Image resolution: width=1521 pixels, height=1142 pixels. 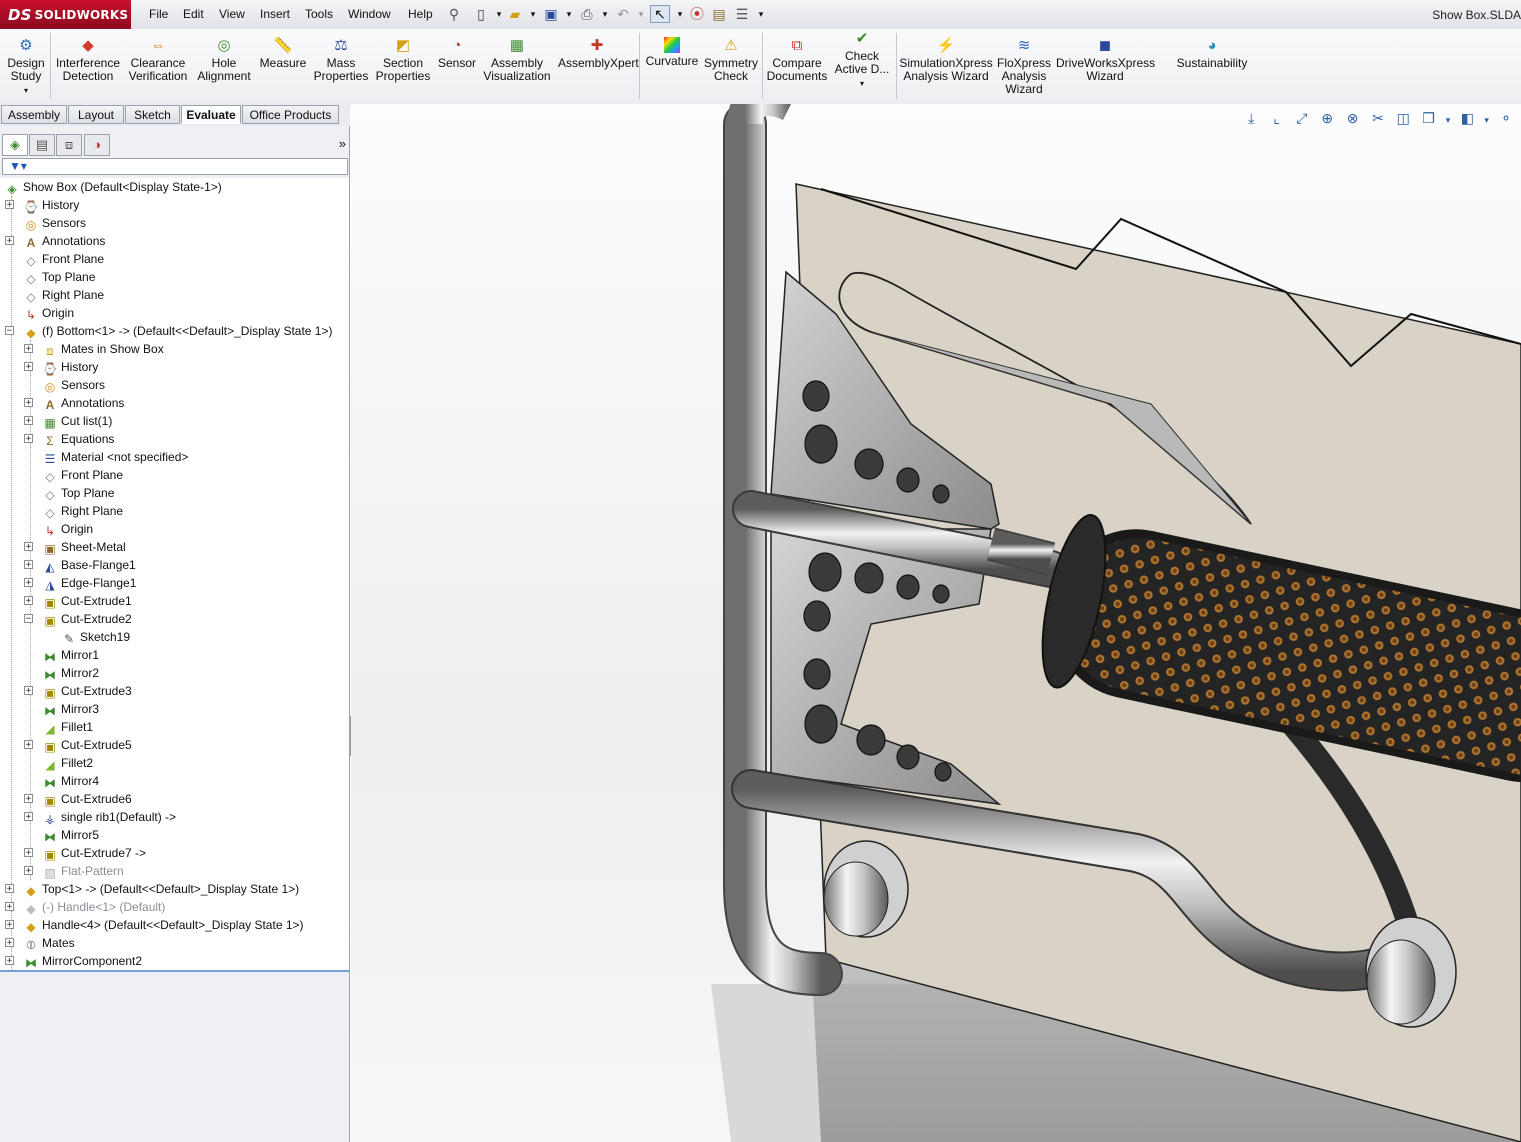 What do you see at coordinates (1277, 118) in the screenshot?
I see `zoom-to-area-icon: ⌞` at bounding box center [1277, 118].